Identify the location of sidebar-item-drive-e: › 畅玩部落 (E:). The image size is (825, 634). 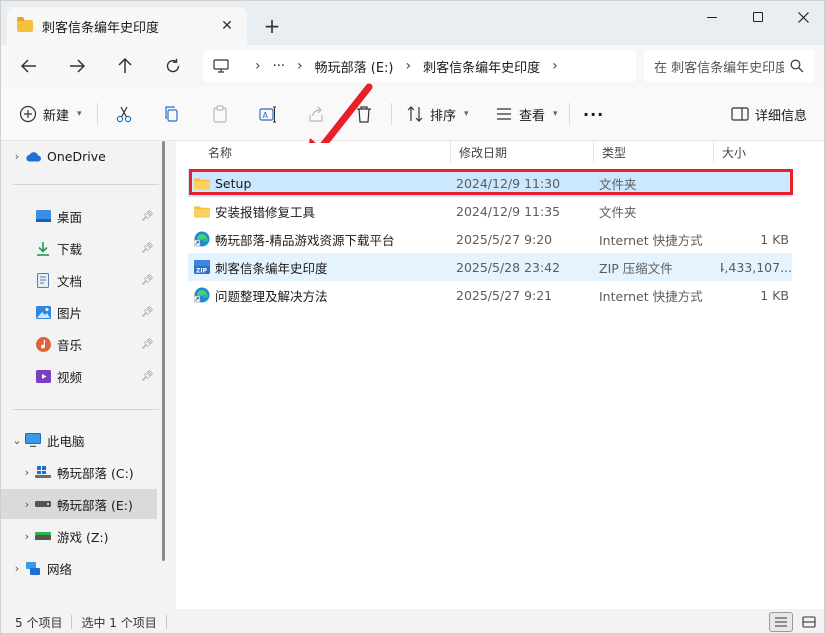
(79, 504).